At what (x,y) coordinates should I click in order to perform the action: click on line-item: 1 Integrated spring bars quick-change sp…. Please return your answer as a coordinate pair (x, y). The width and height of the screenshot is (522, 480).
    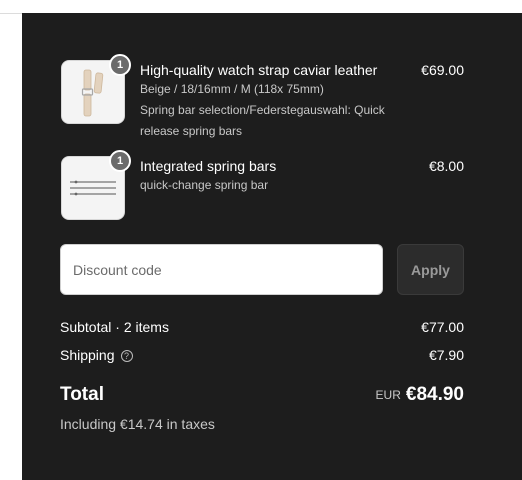
    Looking at the image, I should click on (262, 185).